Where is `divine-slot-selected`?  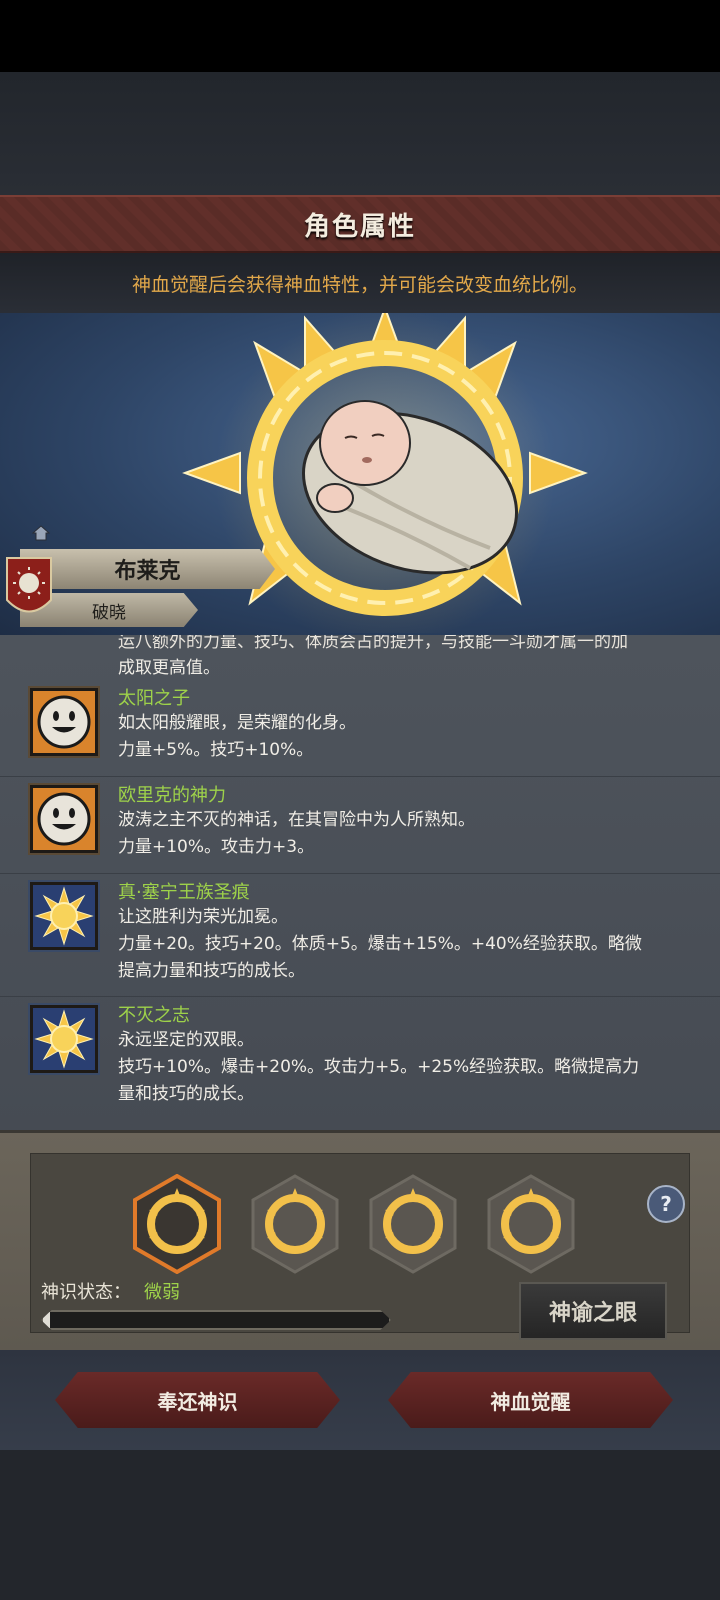 divine-slot-selected is located at coordinates (177, 1224).